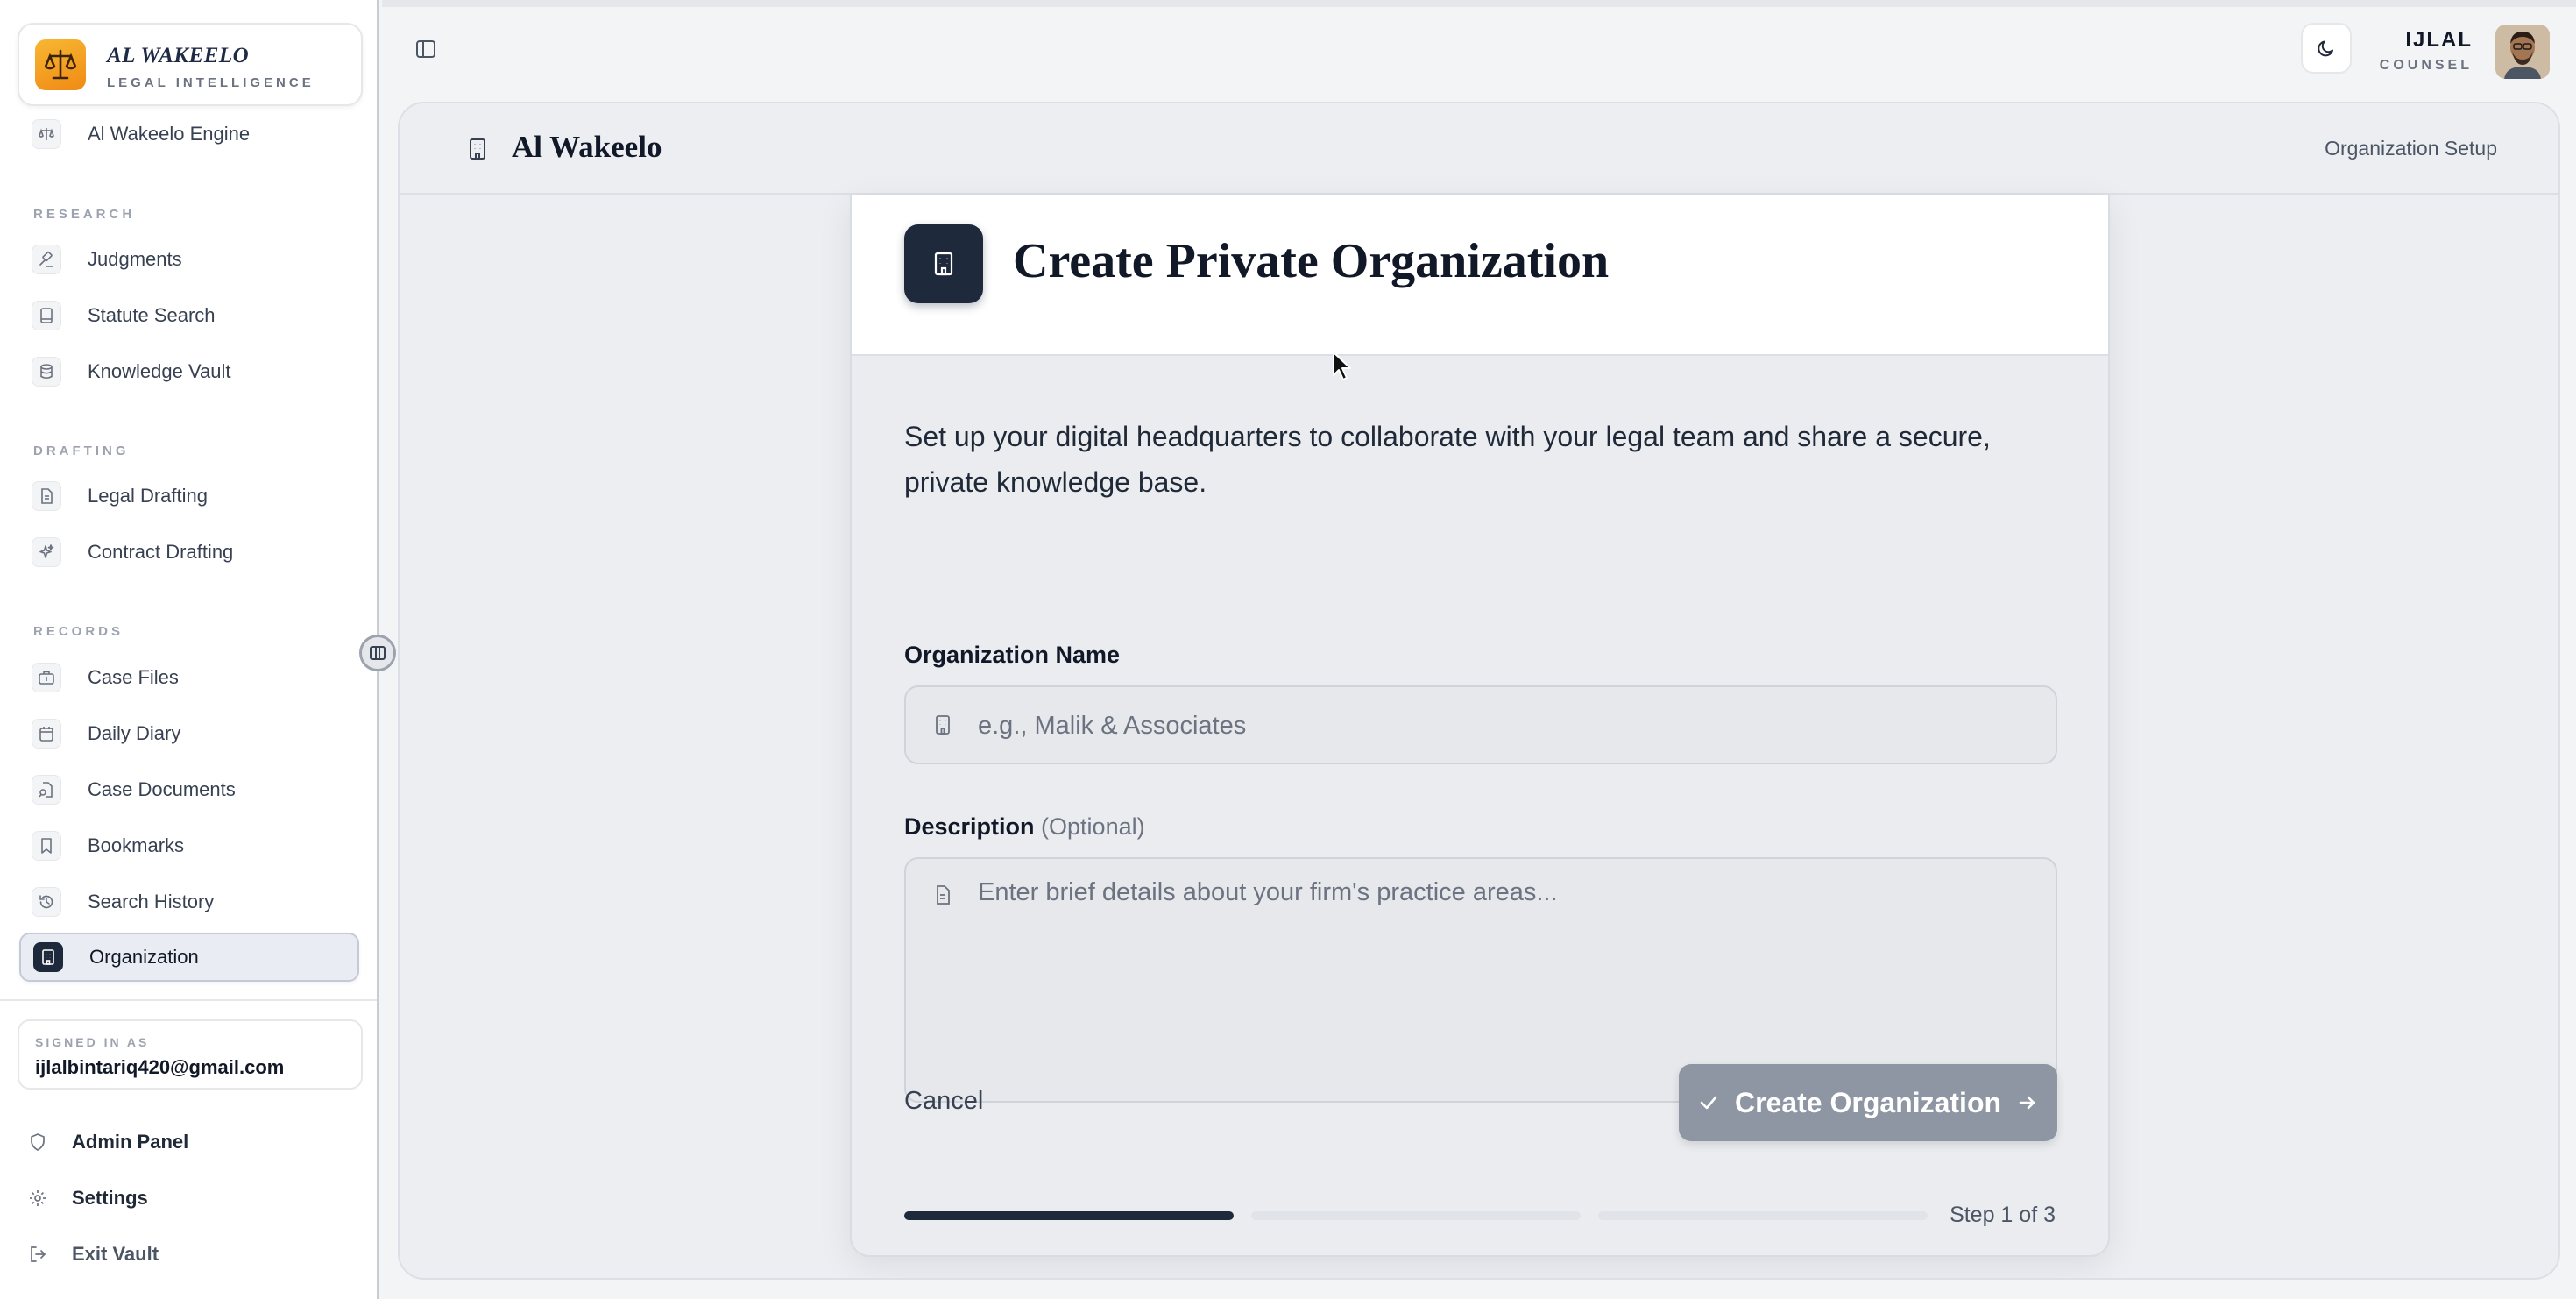 Image resolution: width=2576 pixels, height=1299 pixels. Describe the element at coordinates (1342, 365) in the screenshot. I see `mouse-cursor-icon` at that location.